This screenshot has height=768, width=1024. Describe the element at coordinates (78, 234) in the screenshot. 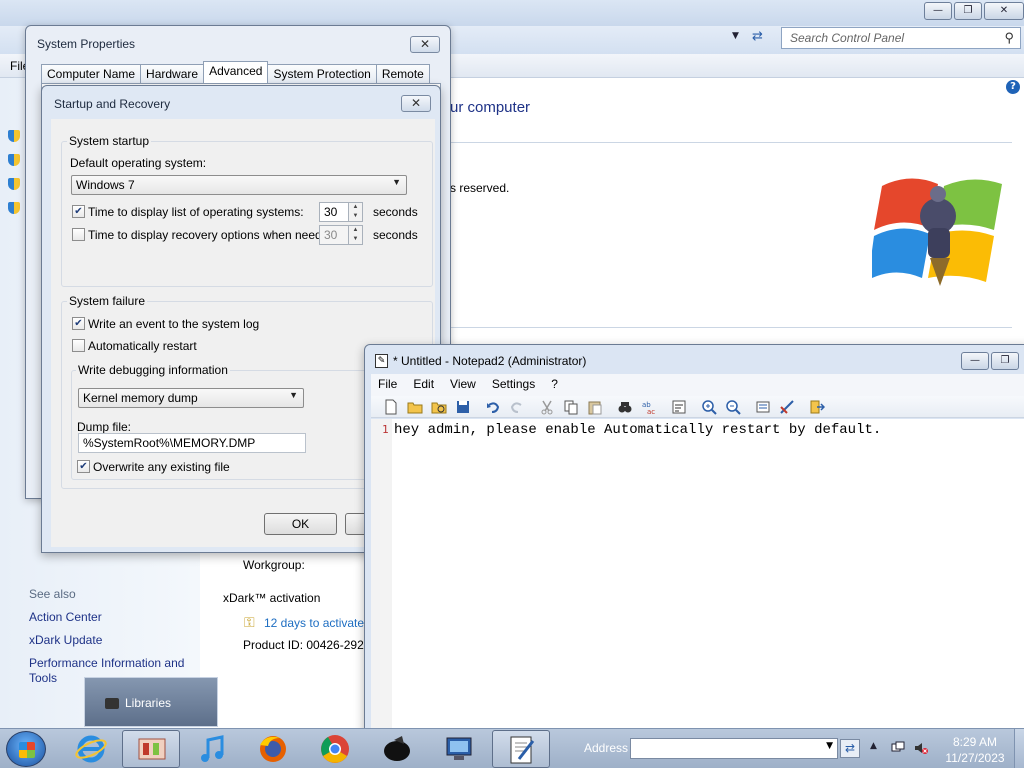

I see `recovery-options-checkbox` at that location.